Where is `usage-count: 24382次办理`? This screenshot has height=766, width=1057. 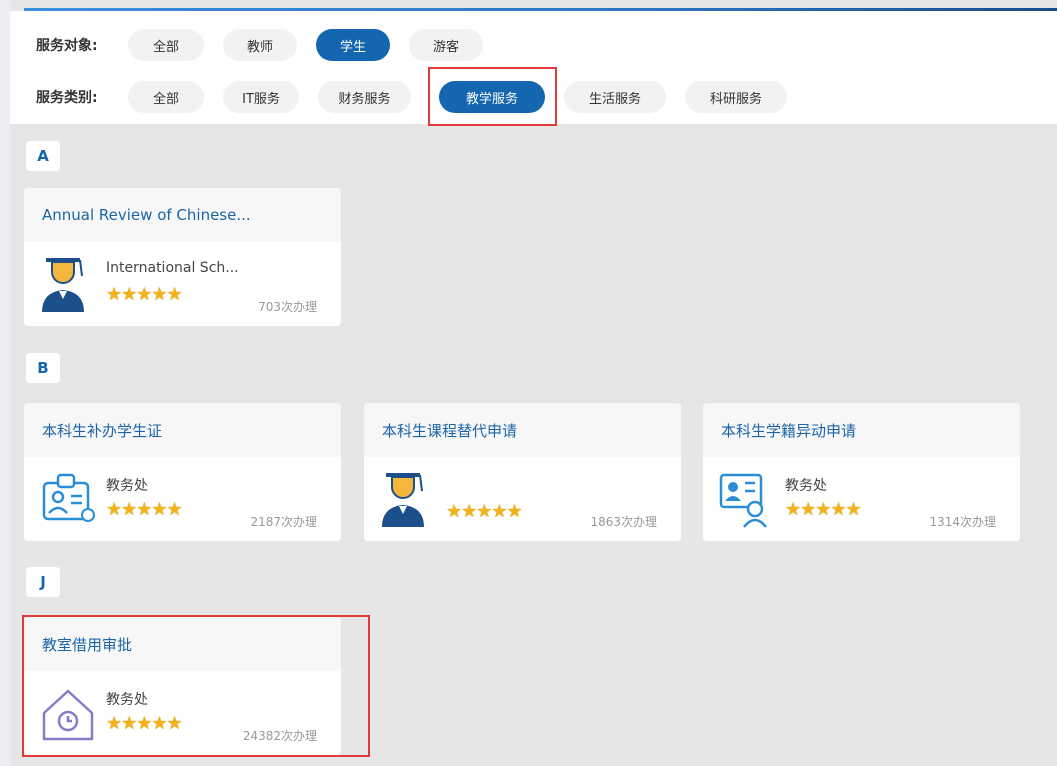 usage-count: 24382次办理 is located at coordinates (279, 736).